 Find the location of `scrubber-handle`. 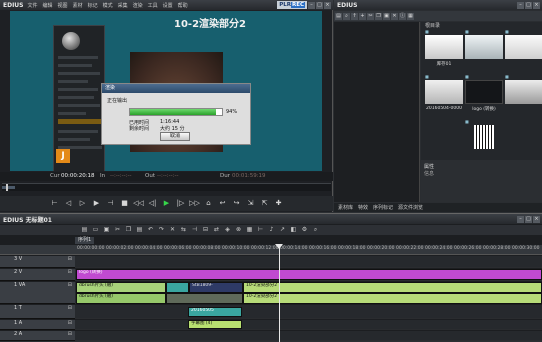

scrubber-handle is located at coordinates (7, 187).